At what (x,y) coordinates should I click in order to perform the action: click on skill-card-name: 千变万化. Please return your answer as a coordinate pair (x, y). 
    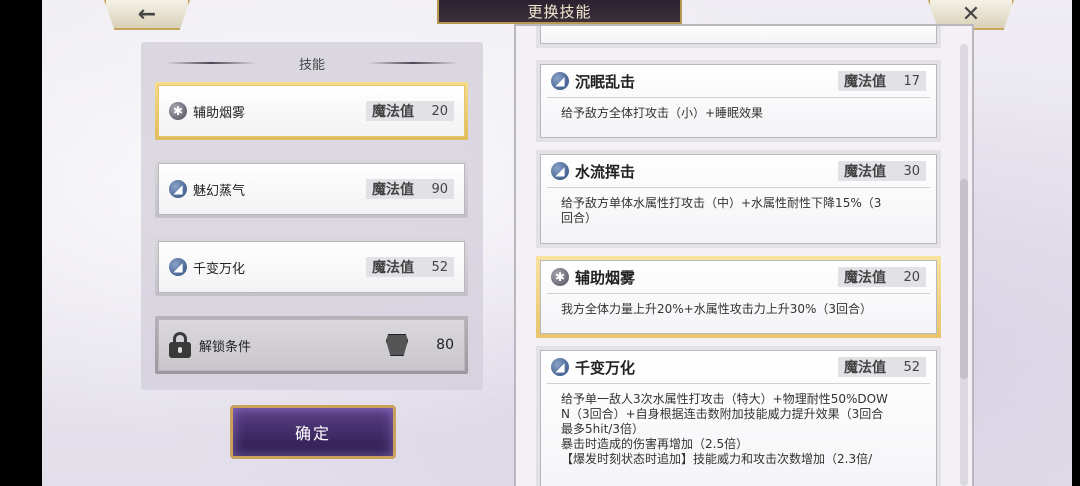
    Looking at the image, I should click on (605, 367).